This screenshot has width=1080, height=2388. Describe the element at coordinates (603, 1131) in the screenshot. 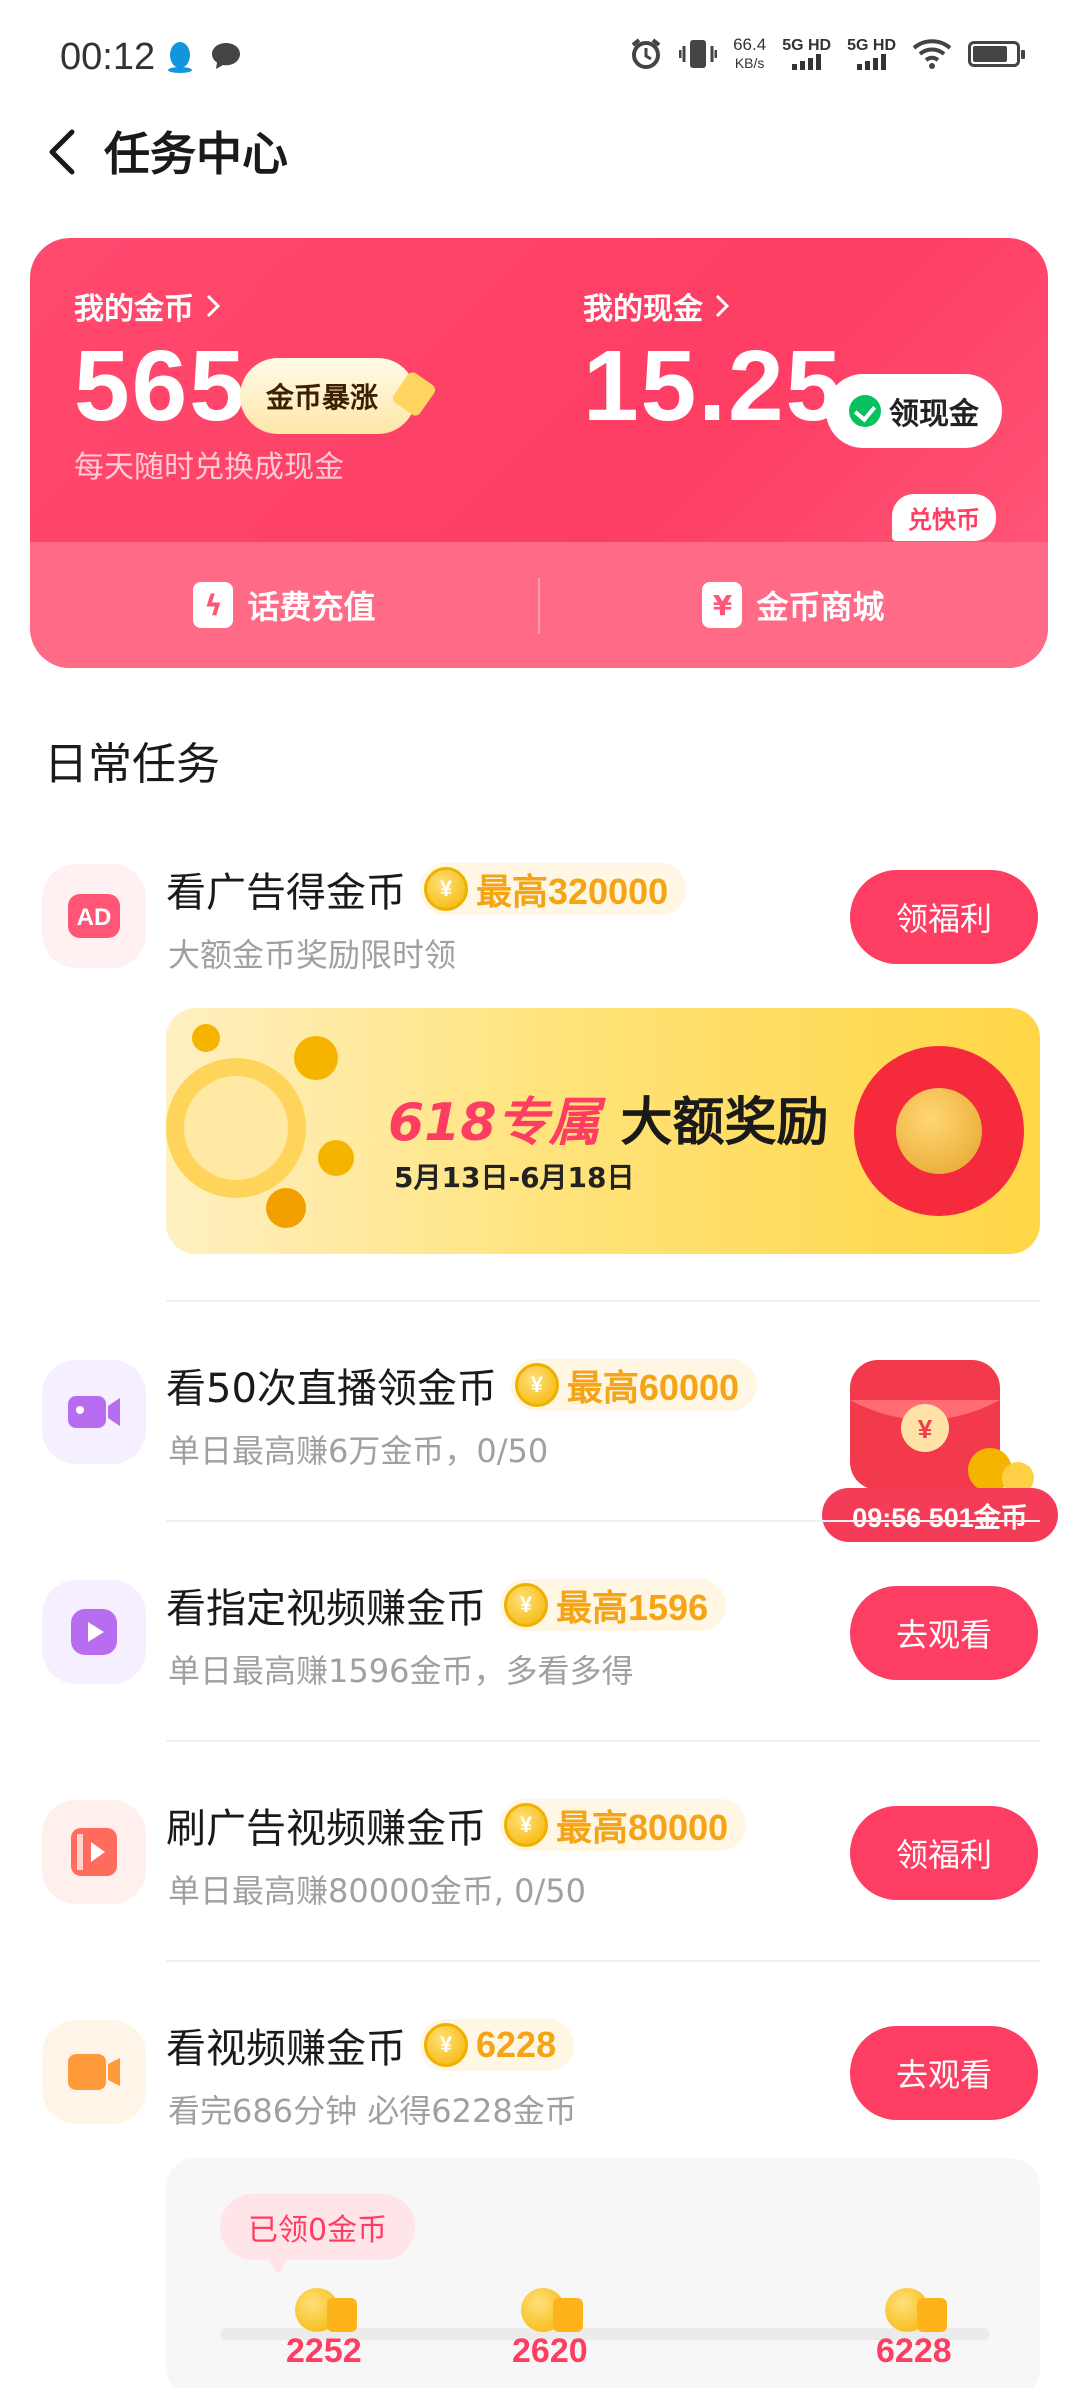

I see `promo-banner: 618专属 大额奖励 5月13日-6月18日` at that location.